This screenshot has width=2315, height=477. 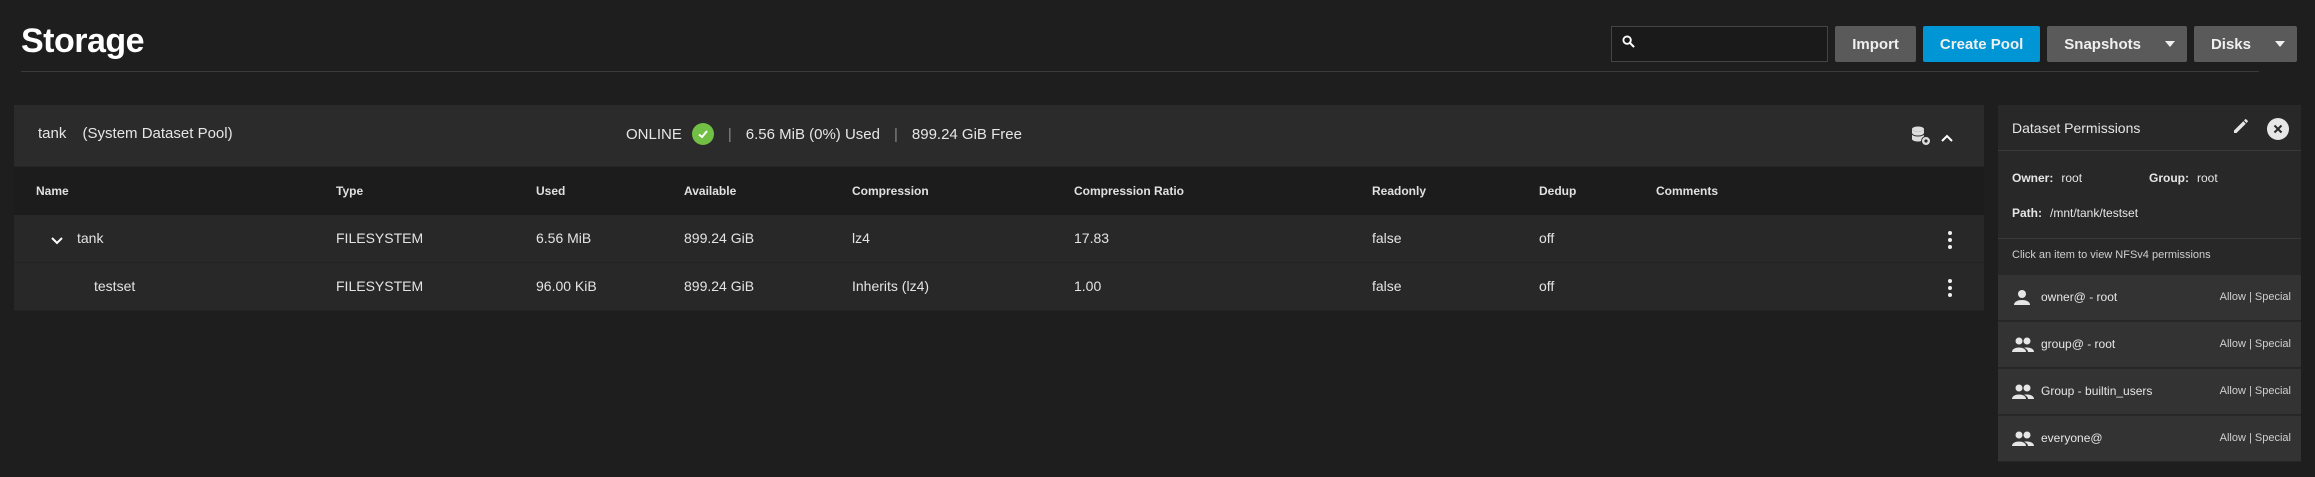 I want to click on column-header-dedup: Dedup, so click(x=1557, y=191).